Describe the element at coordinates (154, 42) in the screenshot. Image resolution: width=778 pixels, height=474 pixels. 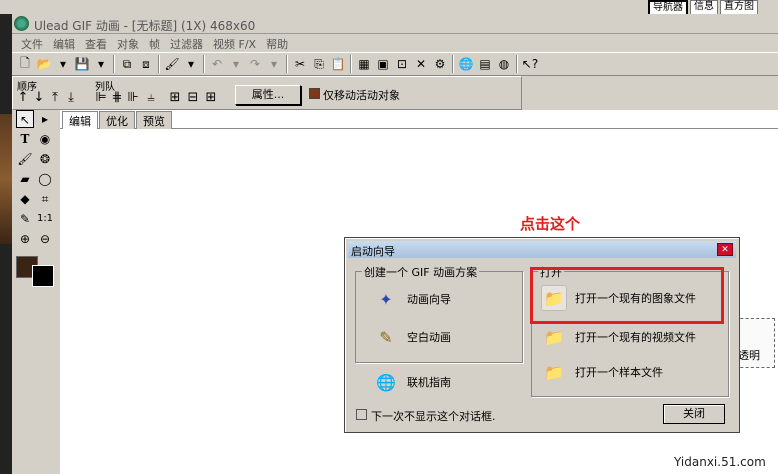
I see `menu-frame: 帧` at that location.